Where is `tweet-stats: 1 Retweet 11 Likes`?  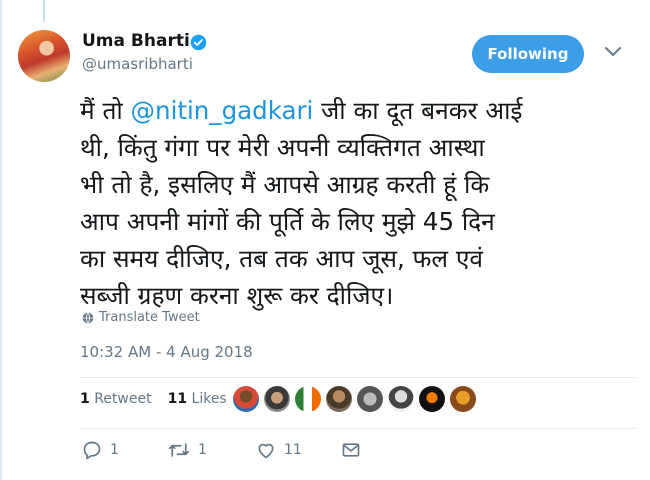 tweet-stats: 1 Retweet 11 Likes is located at coordinates (153, 399).